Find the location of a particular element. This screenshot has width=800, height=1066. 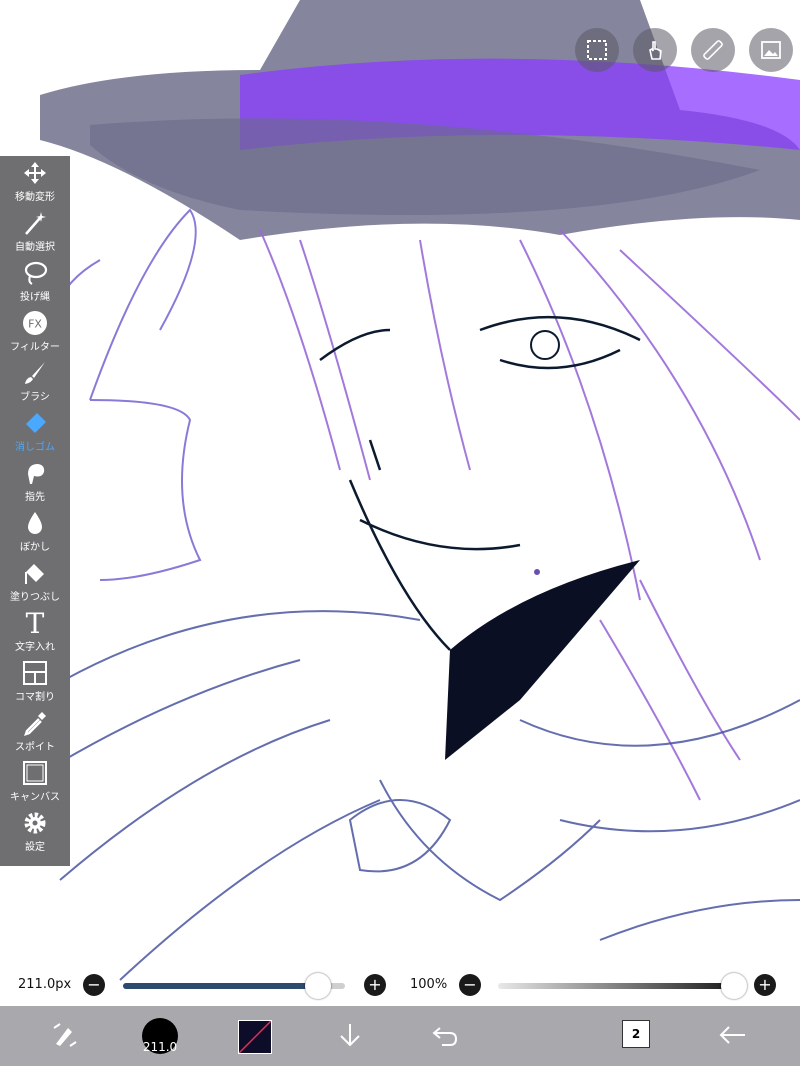

status-bar: ◠ 63% is located at coordinates (755, 10).